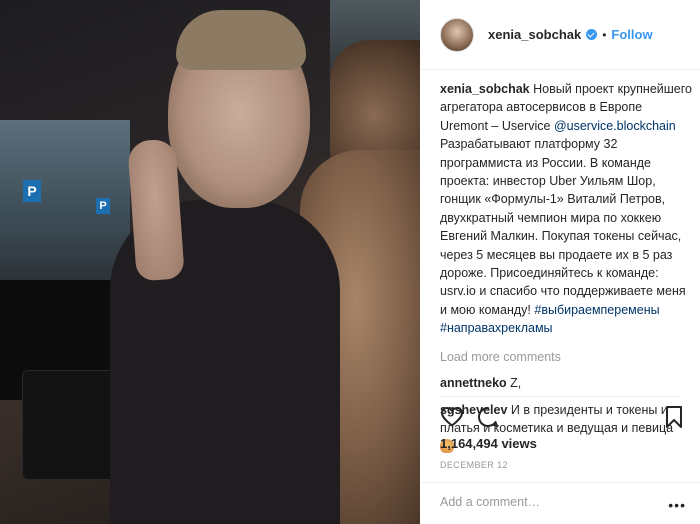 The width and height of the screenshot is (700, 524). I want to click on divider, so click(560, 396).